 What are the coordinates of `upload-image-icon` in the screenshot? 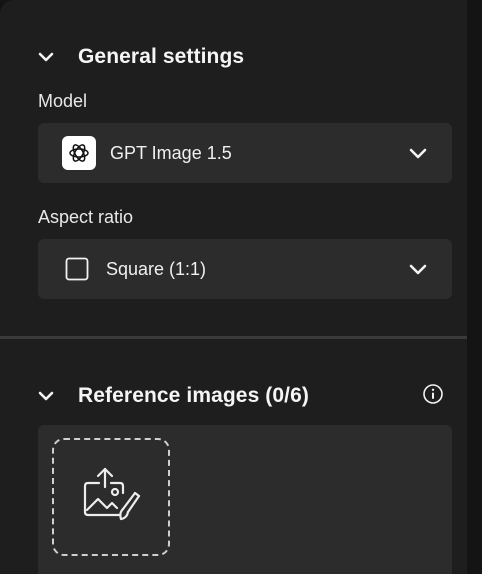 It's located at (111, 497).